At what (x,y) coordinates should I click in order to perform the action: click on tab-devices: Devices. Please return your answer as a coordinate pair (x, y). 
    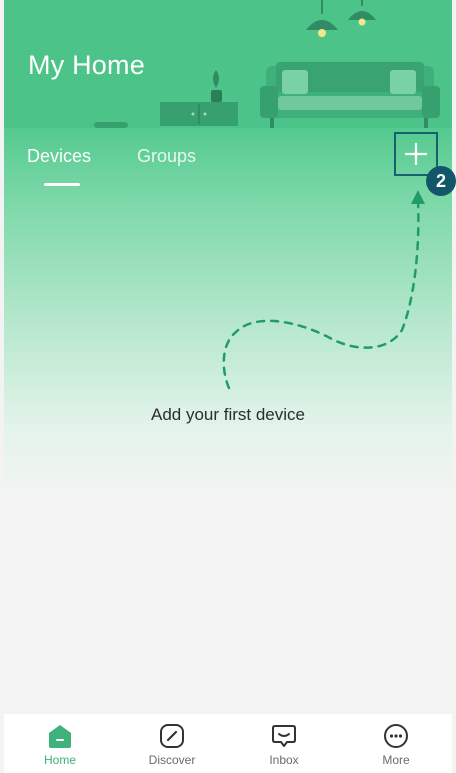
    Looking at the image, I should click on (59, 156).